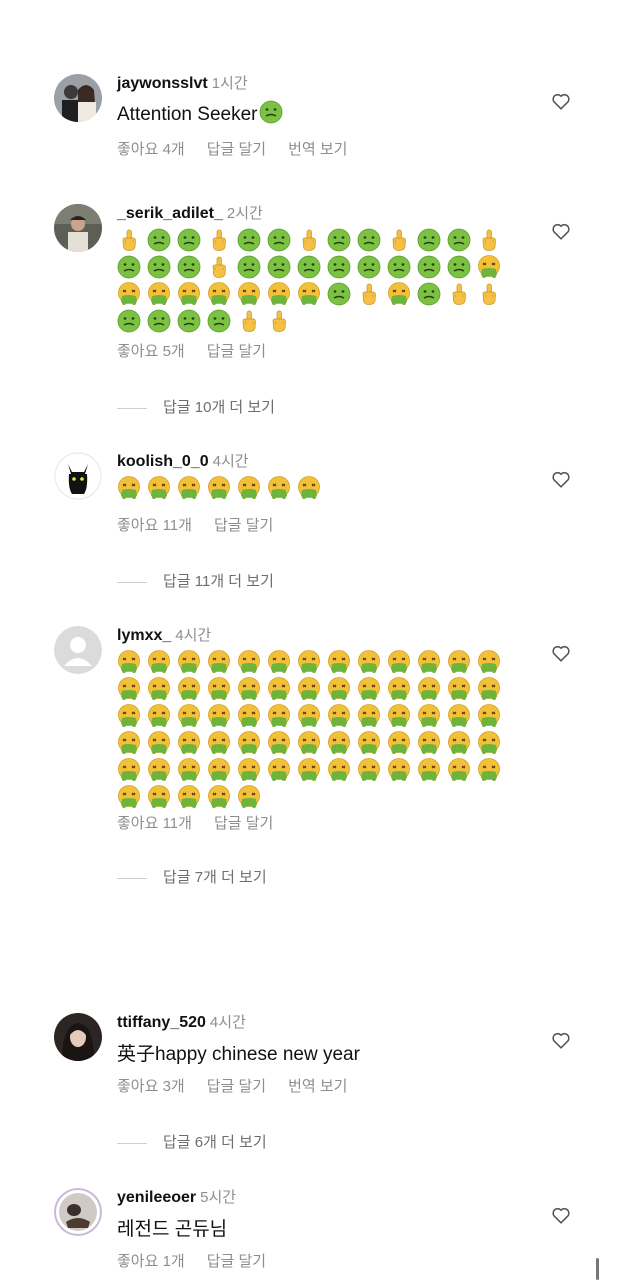 This screenshot has width=640, height=1280. I want to click on comment-actions: 좋아요 4개 답글 달기 번역 보기, so click(243, 148).